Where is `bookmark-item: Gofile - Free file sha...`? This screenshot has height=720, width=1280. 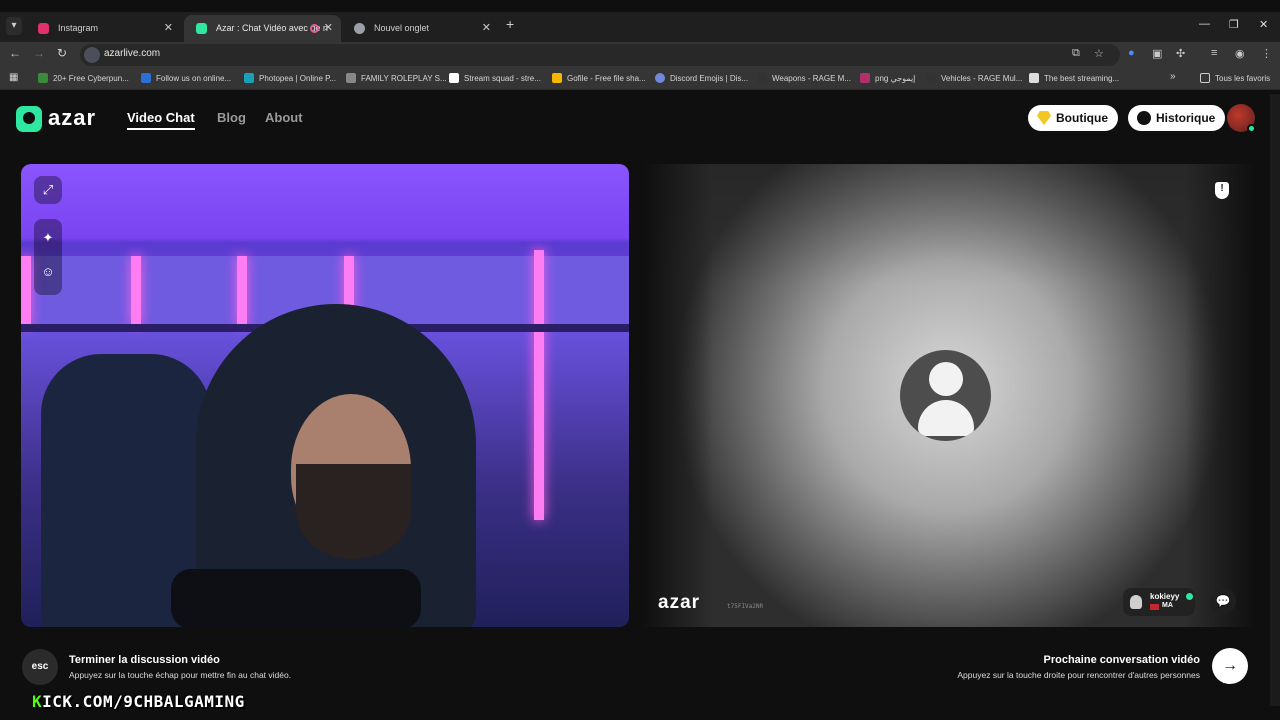
bookmark-item: Gofile - Free file sha... is located at coordinates (599, 78).